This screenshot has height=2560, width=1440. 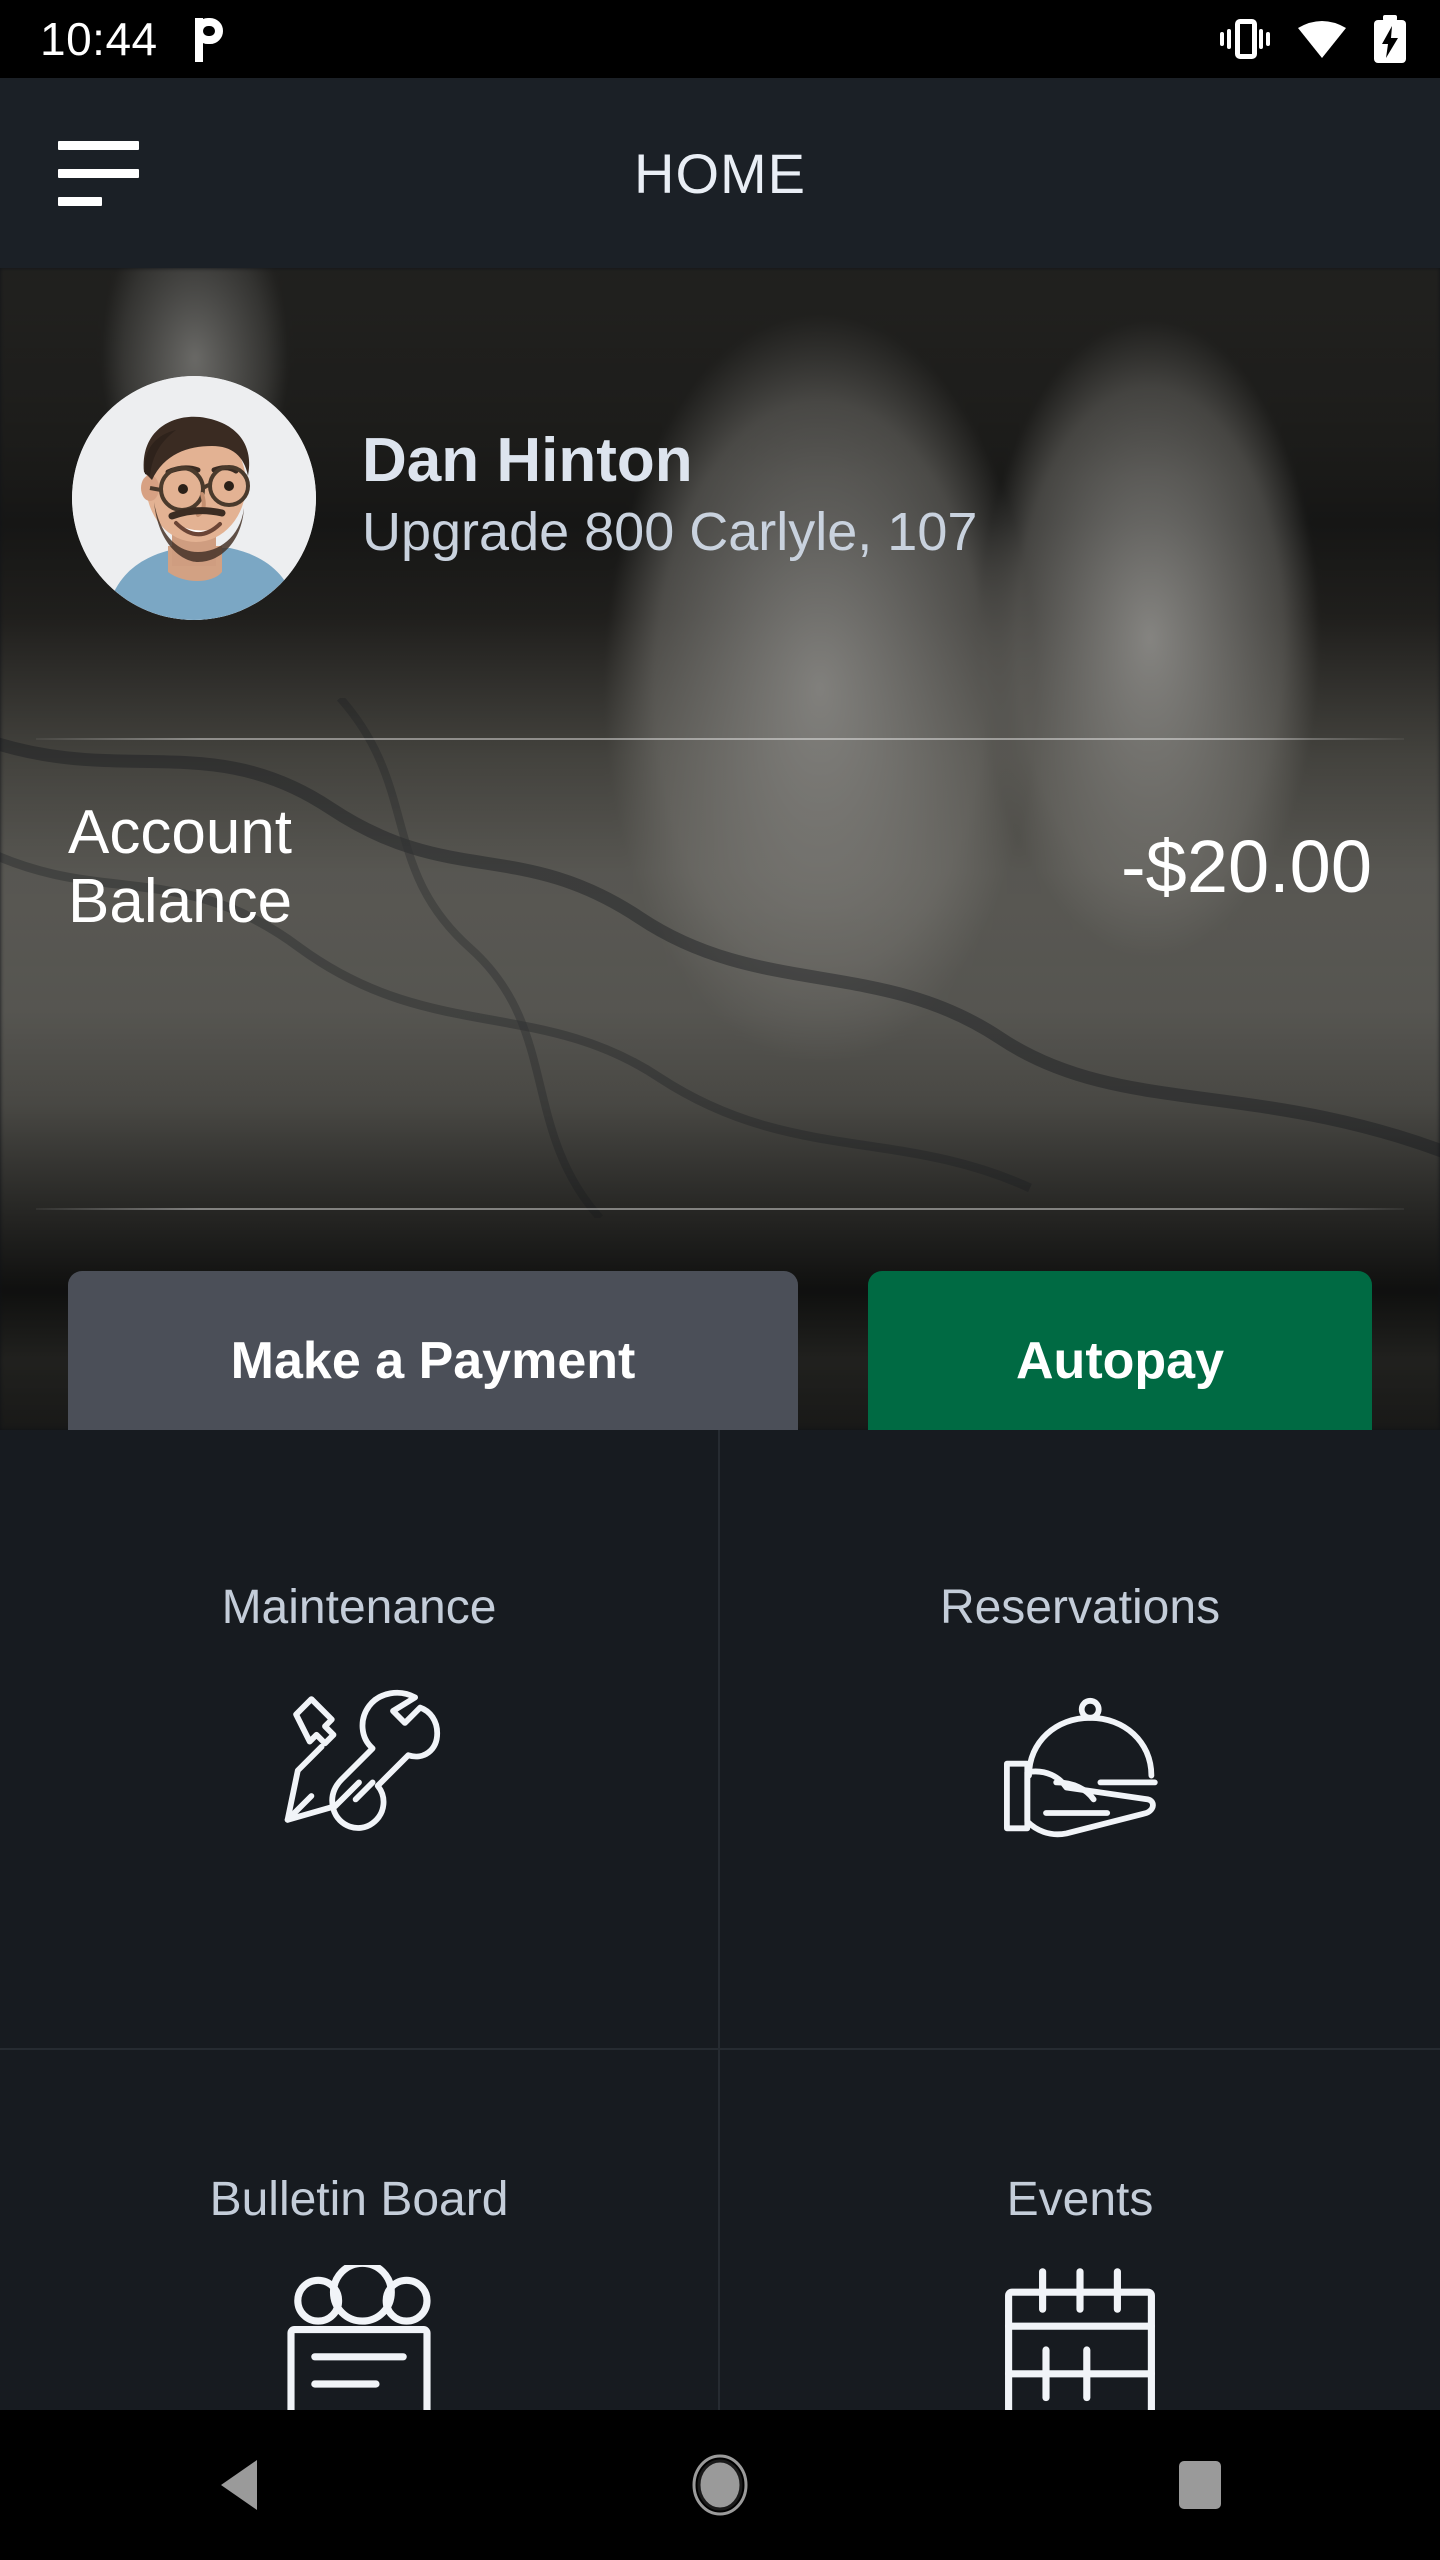 What do you see at coordinates (1080, 2337) in the screenshot?
I see `calendar-icon` at bounding box center [1080, 2337].